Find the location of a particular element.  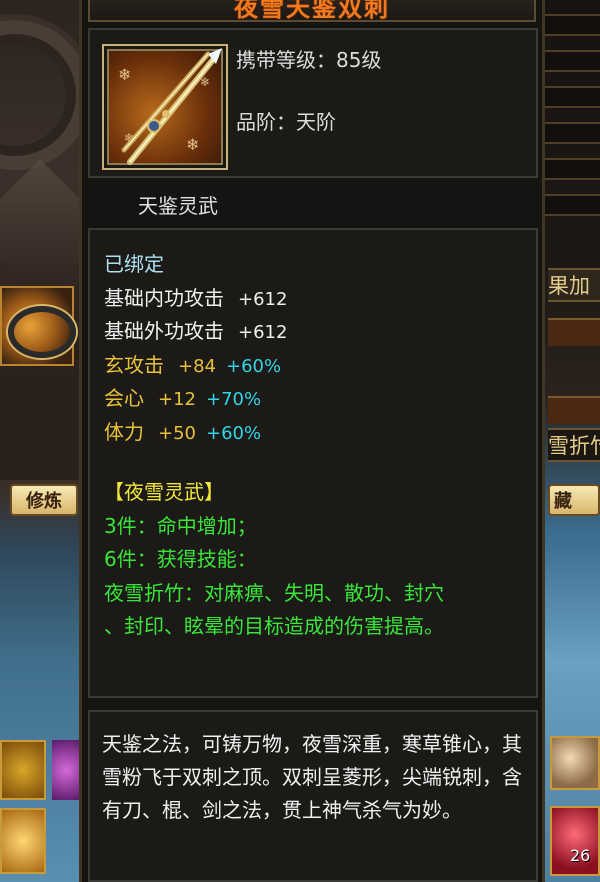

right-panel-label-2: 雪折竹 is located at coordinates (574, 445).